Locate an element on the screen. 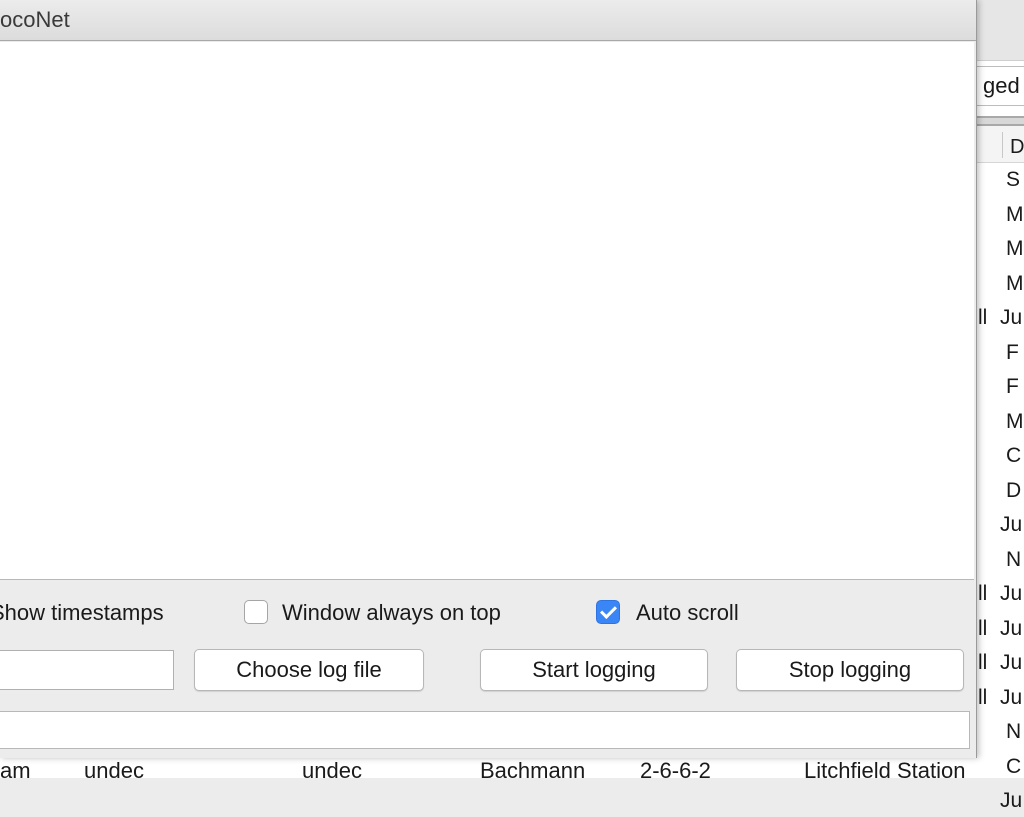  window-titlebar: ocoNet is located at coordinates (488, 20).